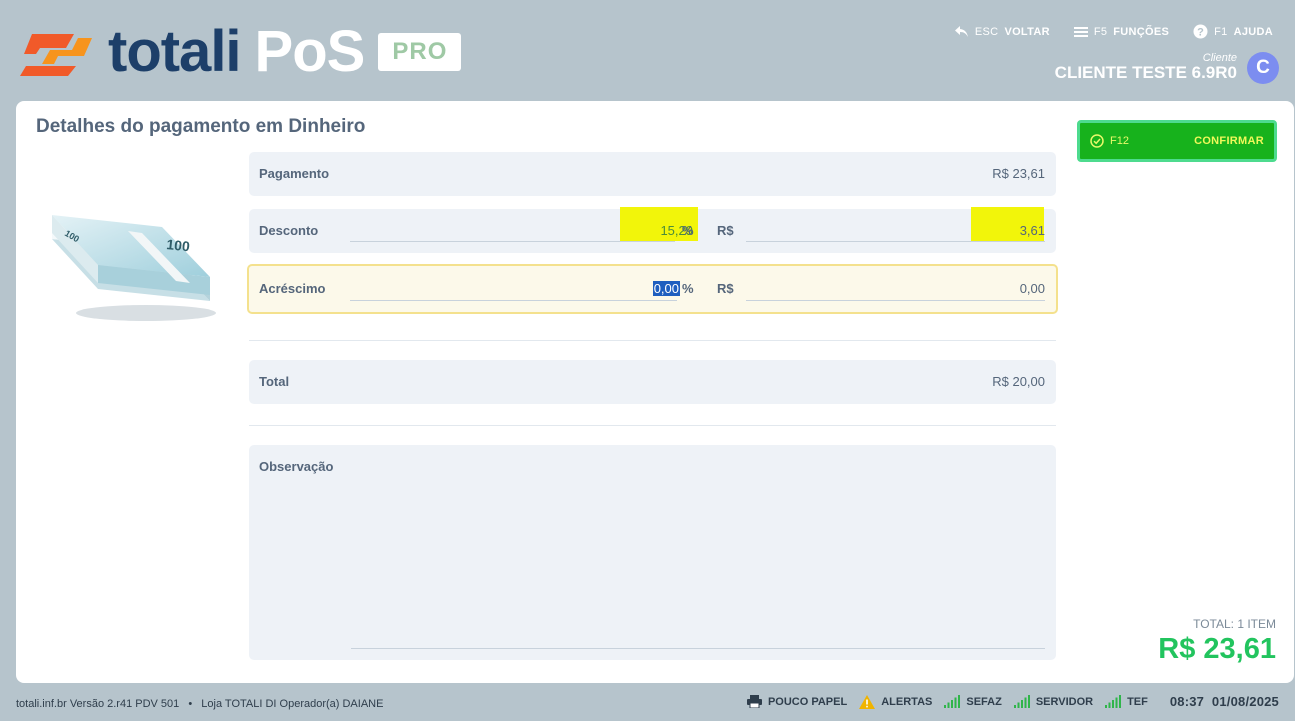 Image resolution: width=1295 pixels, height=721 pixels. Describe the element at coordinates (1187, 701) in the screenshot. I see `clock-time: 08:37` at that location.